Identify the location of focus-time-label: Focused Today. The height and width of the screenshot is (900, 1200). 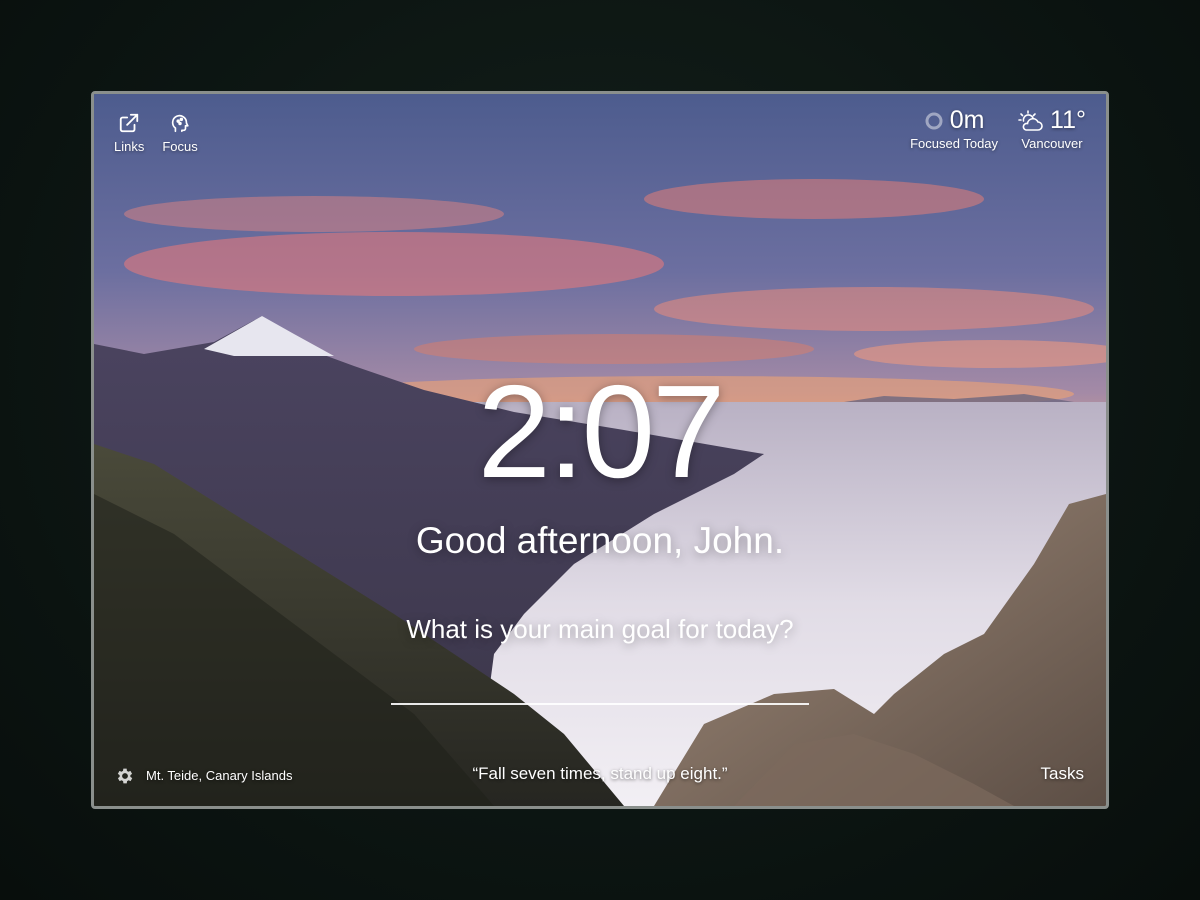
(954, 143).